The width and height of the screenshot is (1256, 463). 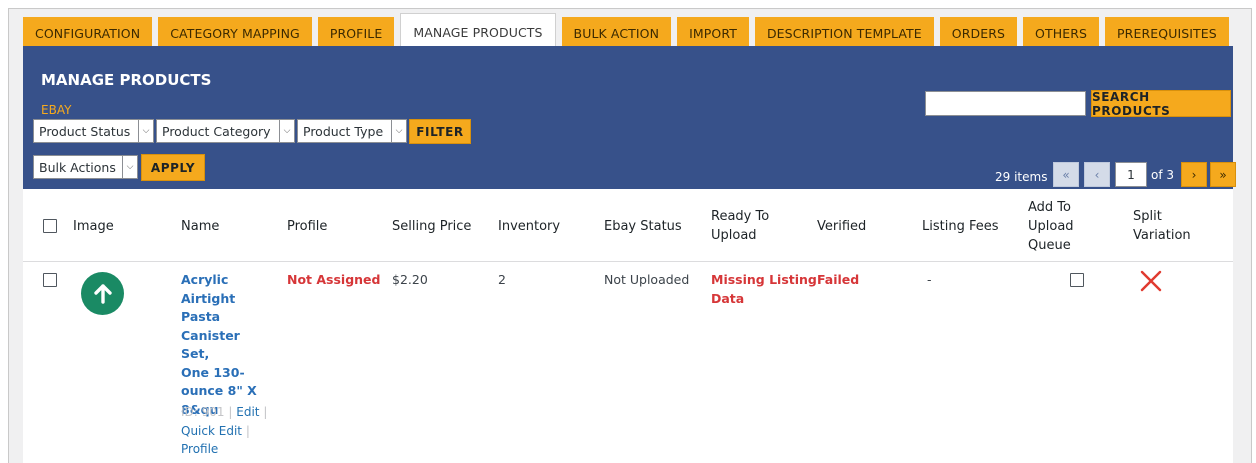 I want to click on col-ready-line-1: Ready To, so click(x=740, y=216).